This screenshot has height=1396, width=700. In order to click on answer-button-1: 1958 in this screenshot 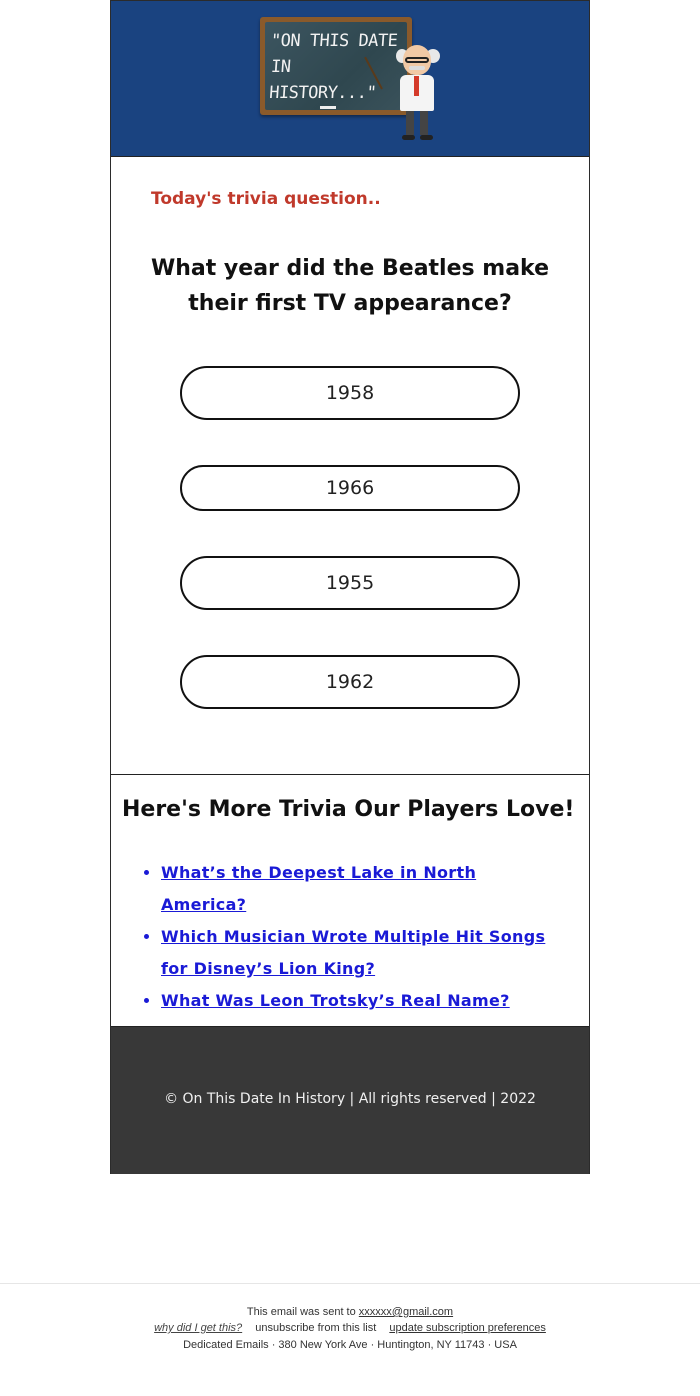, I will do `click(350, 393)`.